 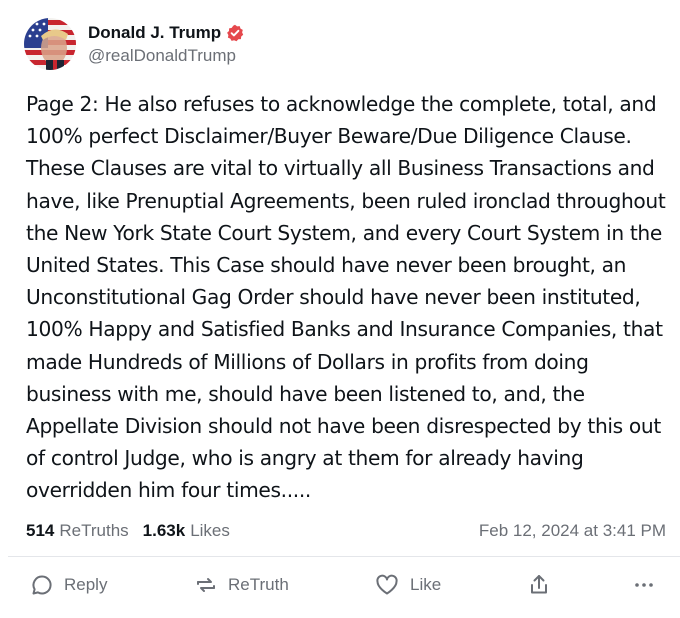 What do you see at coordinates (210, 530) in the screenshot?
I see `likes-label: Likes` at bounding box center [210, 530].